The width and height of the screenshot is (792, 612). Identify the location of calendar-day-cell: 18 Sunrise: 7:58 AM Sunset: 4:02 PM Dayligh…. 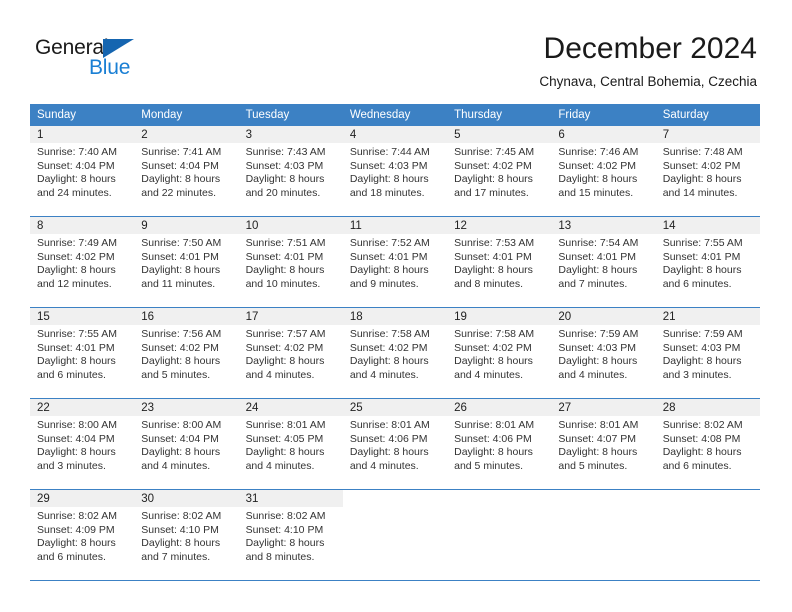
(395, 353).